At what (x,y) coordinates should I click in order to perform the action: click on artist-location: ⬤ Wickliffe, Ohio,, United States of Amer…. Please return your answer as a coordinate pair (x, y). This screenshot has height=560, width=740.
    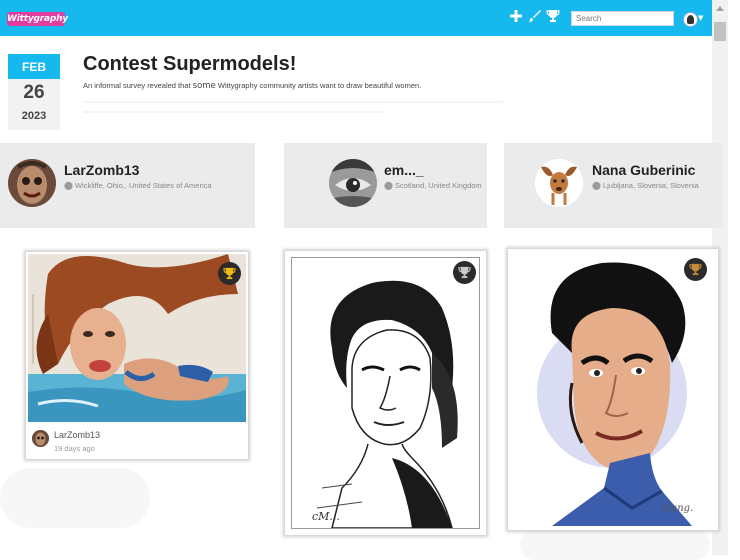
    Looking at the image, I should click on (138, 185).